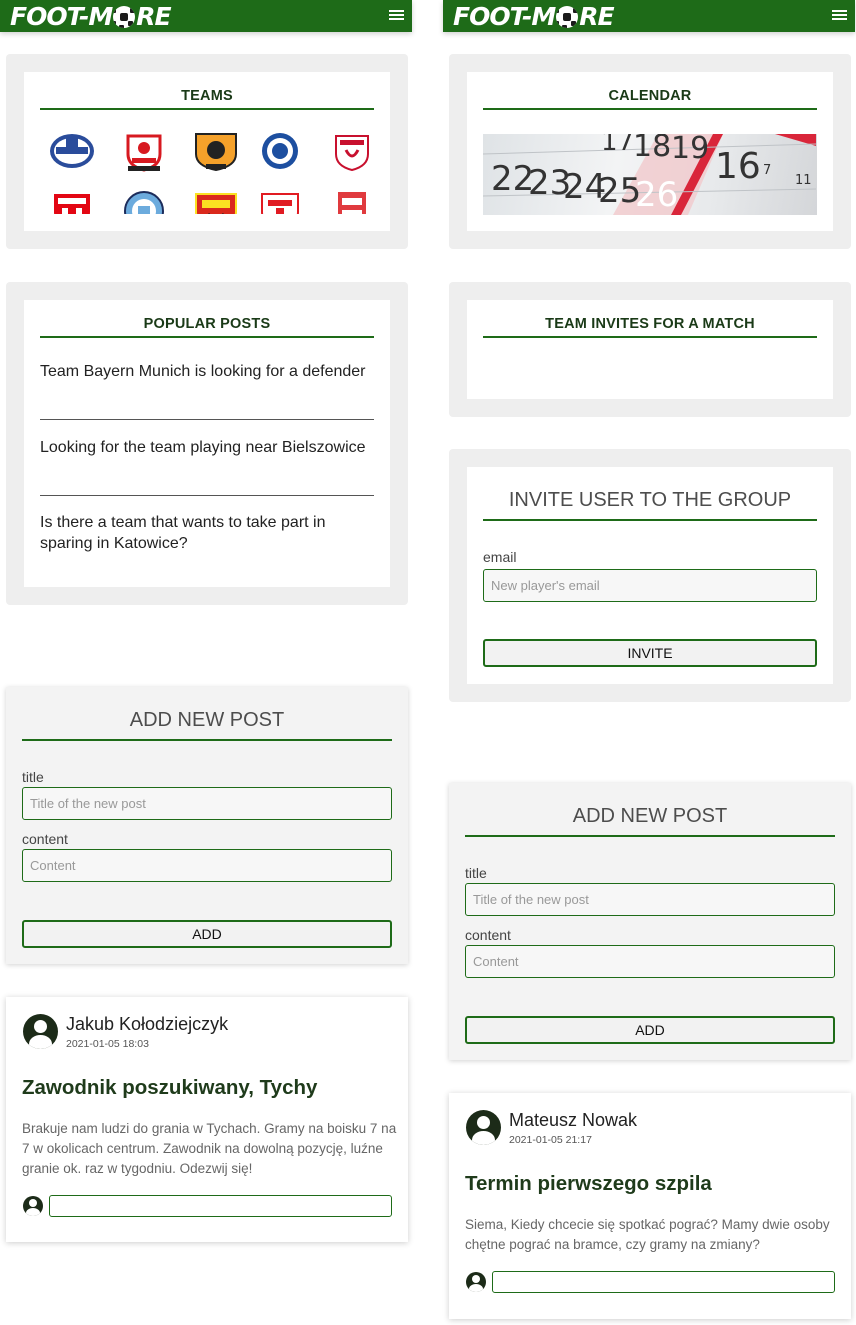  I want to click on calendar-day: 17, so click(617, 145).